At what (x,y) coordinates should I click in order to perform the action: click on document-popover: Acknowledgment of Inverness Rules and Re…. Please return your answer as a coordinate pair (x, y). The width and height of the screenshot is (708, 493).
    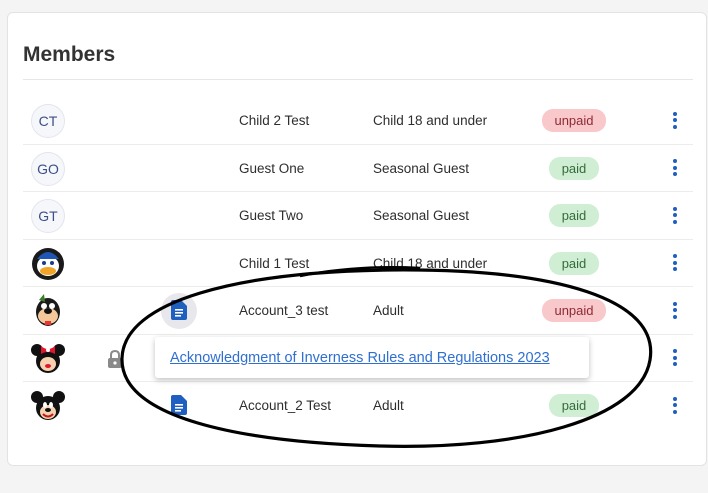
    Looking at the image, I should click on (372, 357).